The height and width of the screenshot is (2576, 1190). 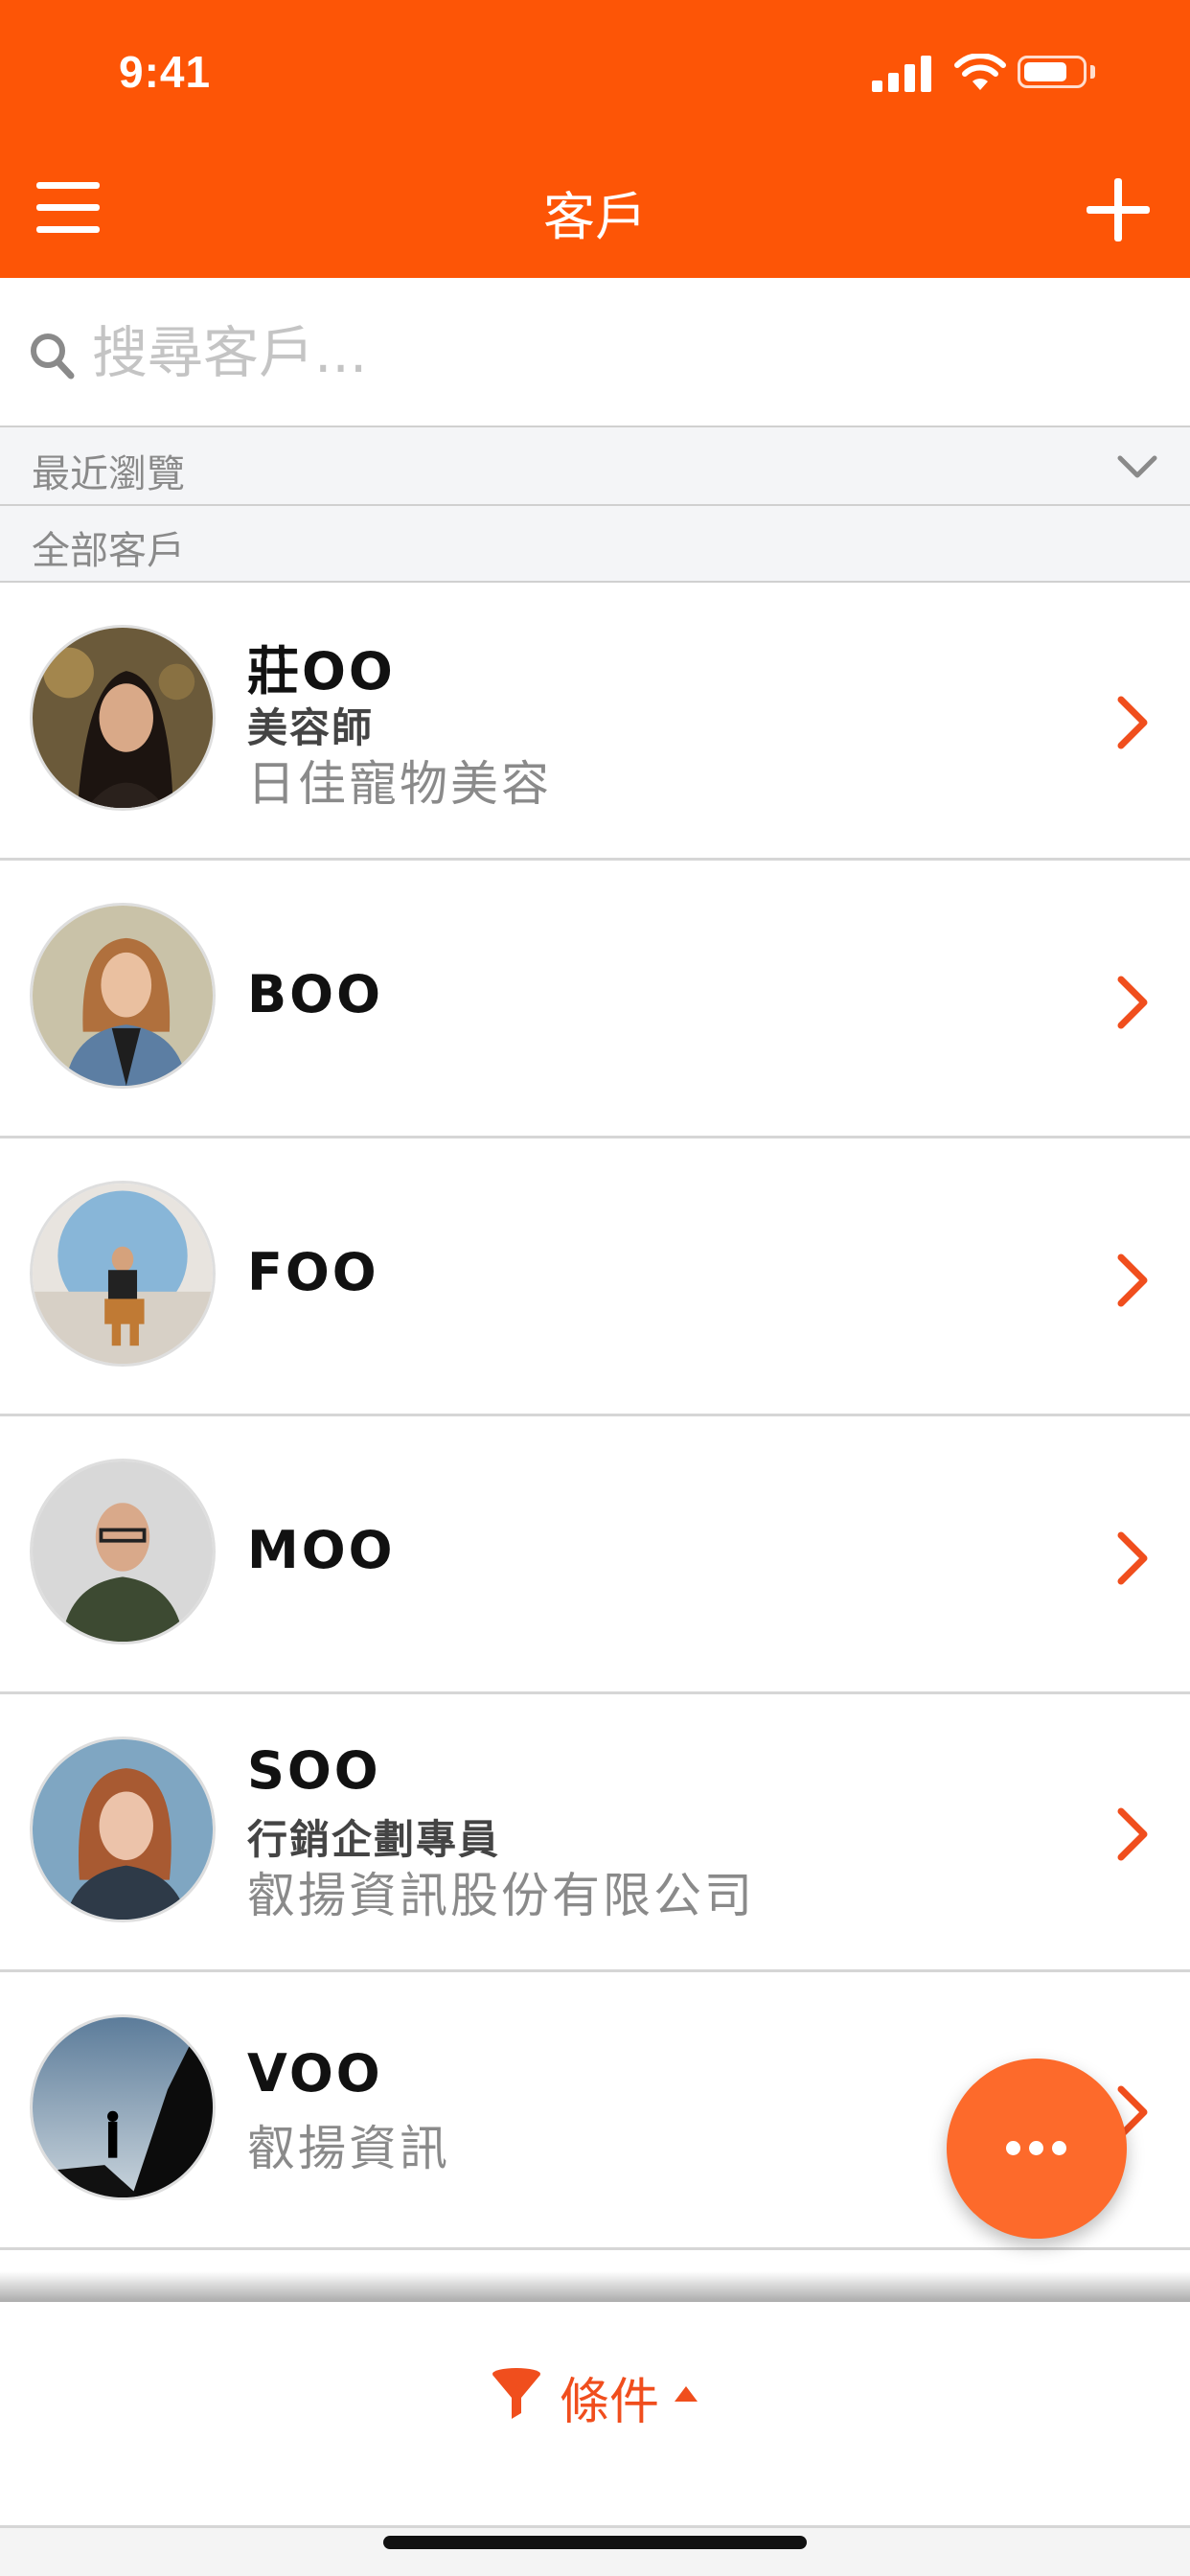 I want to click on customer-row: BOO, so click(x=595, y=1000).